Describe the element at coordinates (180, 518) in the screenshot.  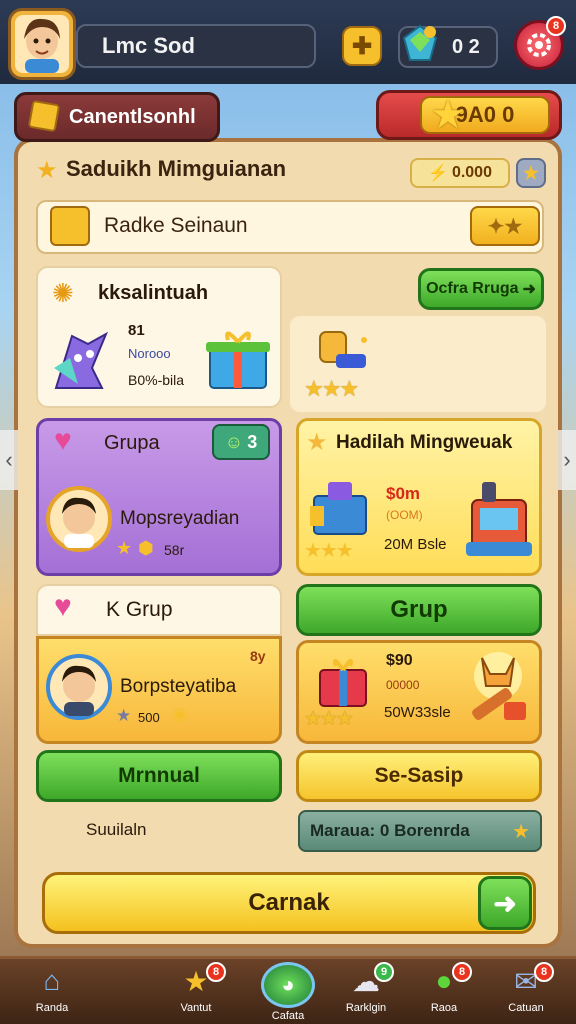
I see `group-member-name: Mopsreyadian` at that location.